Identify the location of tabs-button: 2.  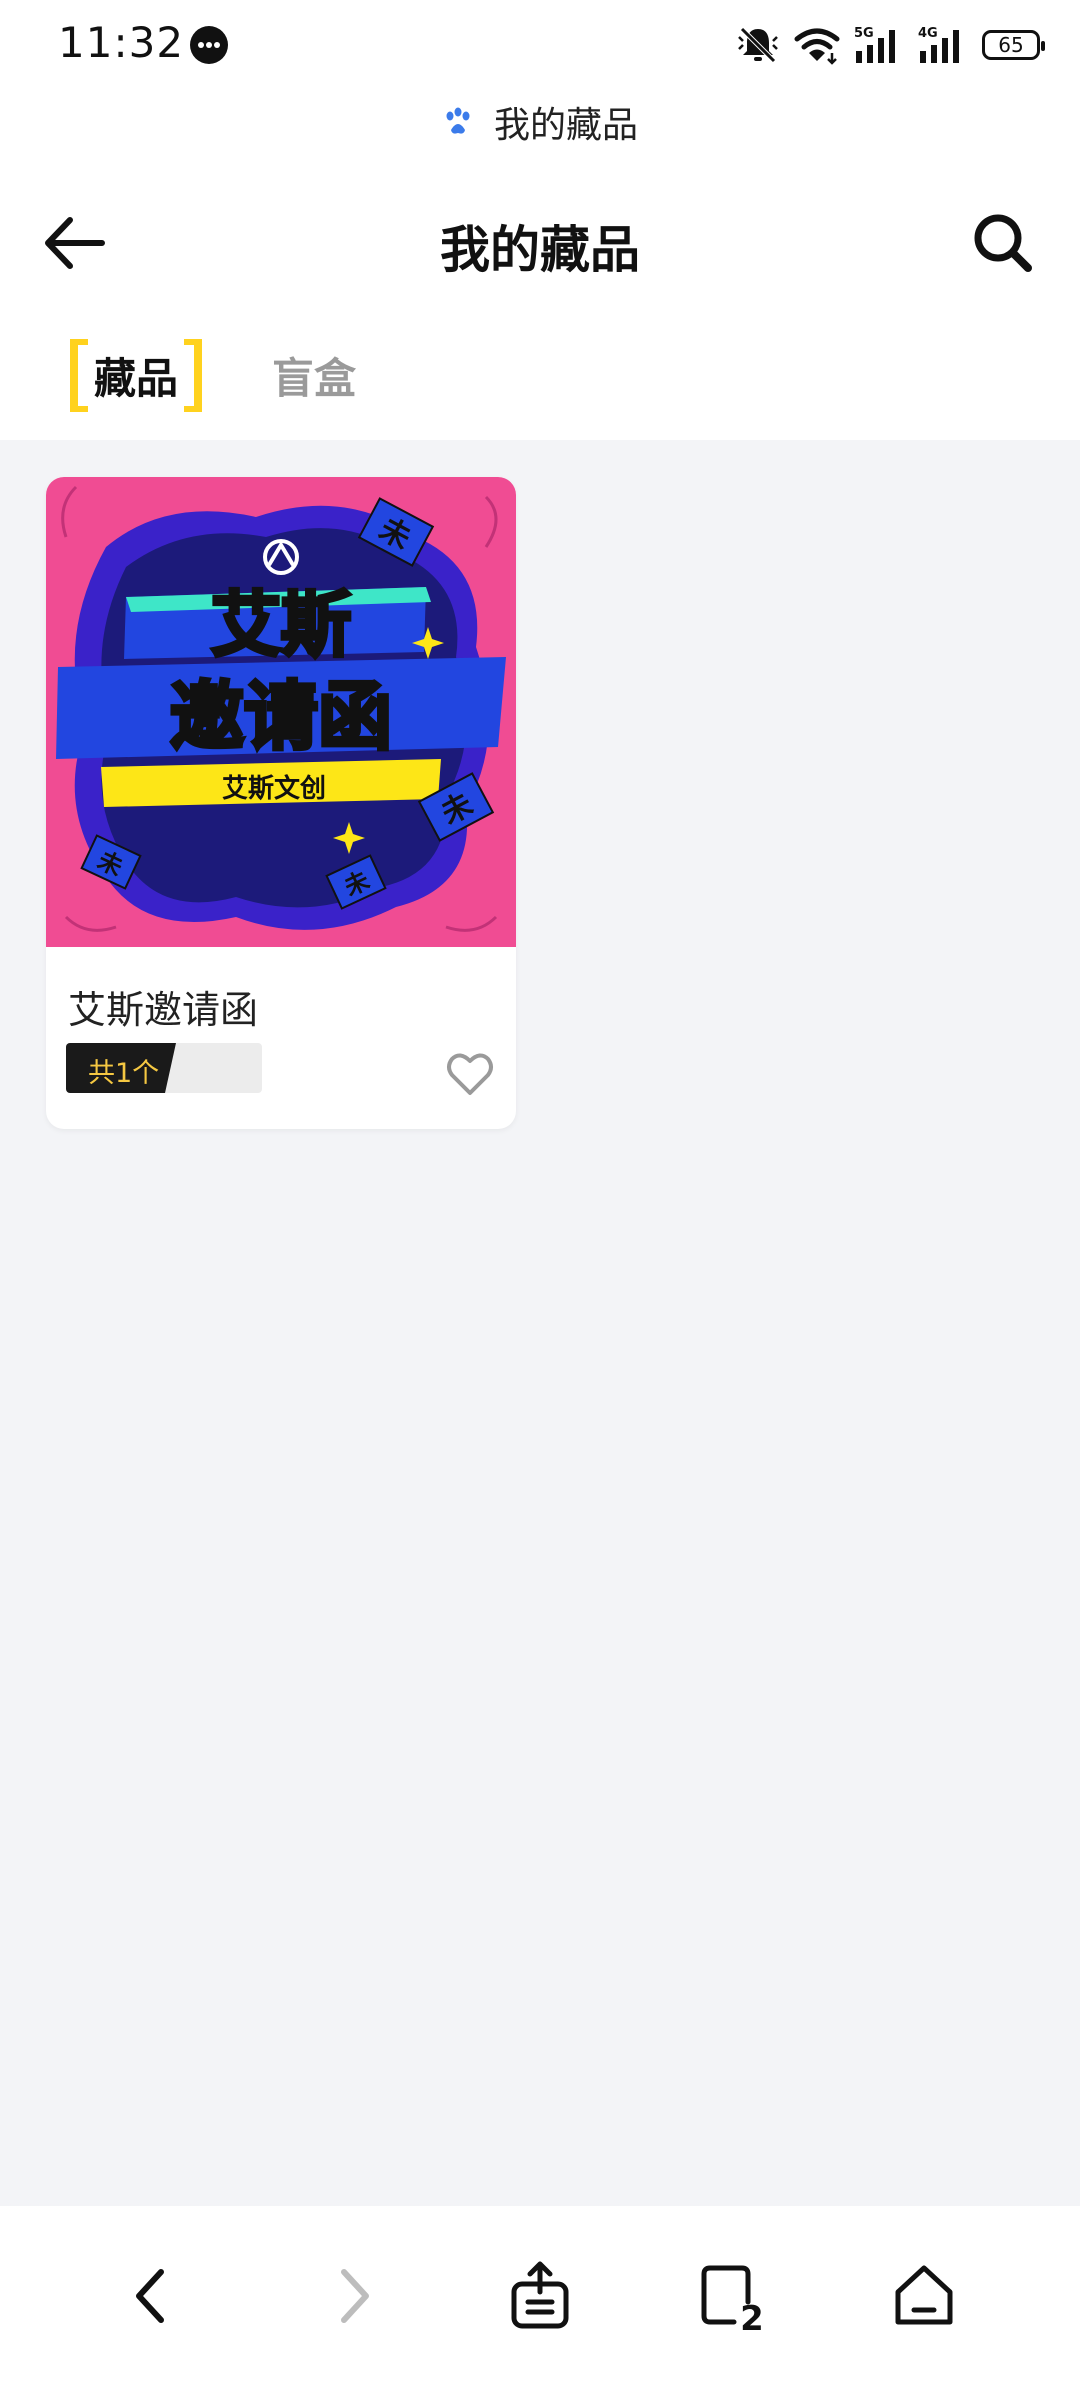
(732, 2296).